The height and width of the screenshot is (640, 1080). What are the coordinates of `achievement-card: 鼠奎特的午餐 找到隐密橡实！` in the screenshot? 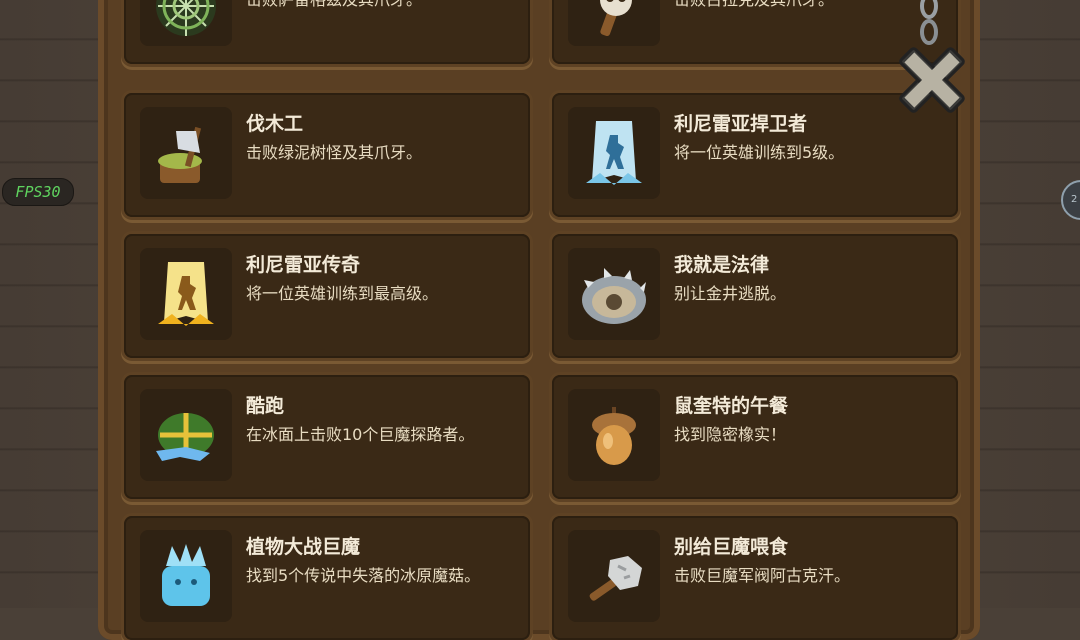 It's located at (755, 437).